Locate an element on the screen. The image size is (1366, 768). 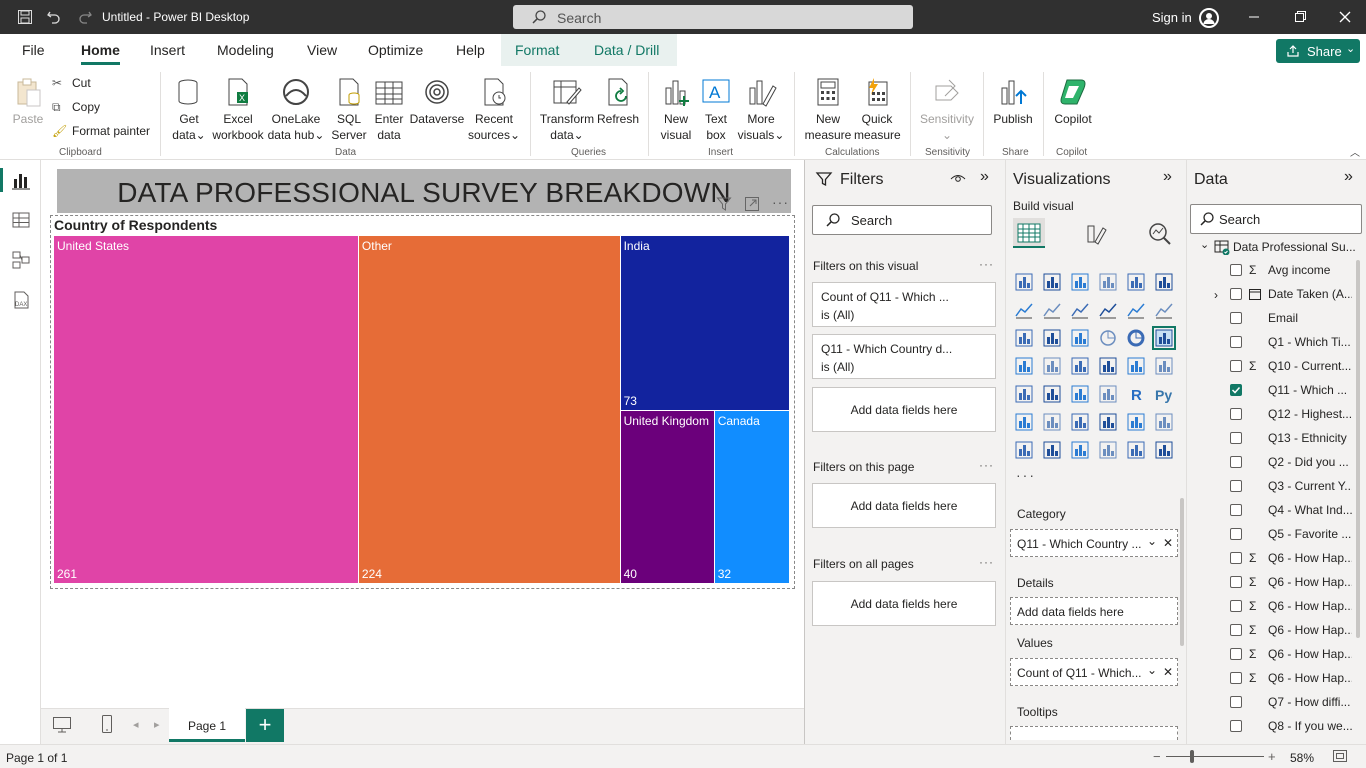
treemap-tile: United States 261 is located at coordinates (206, 410).